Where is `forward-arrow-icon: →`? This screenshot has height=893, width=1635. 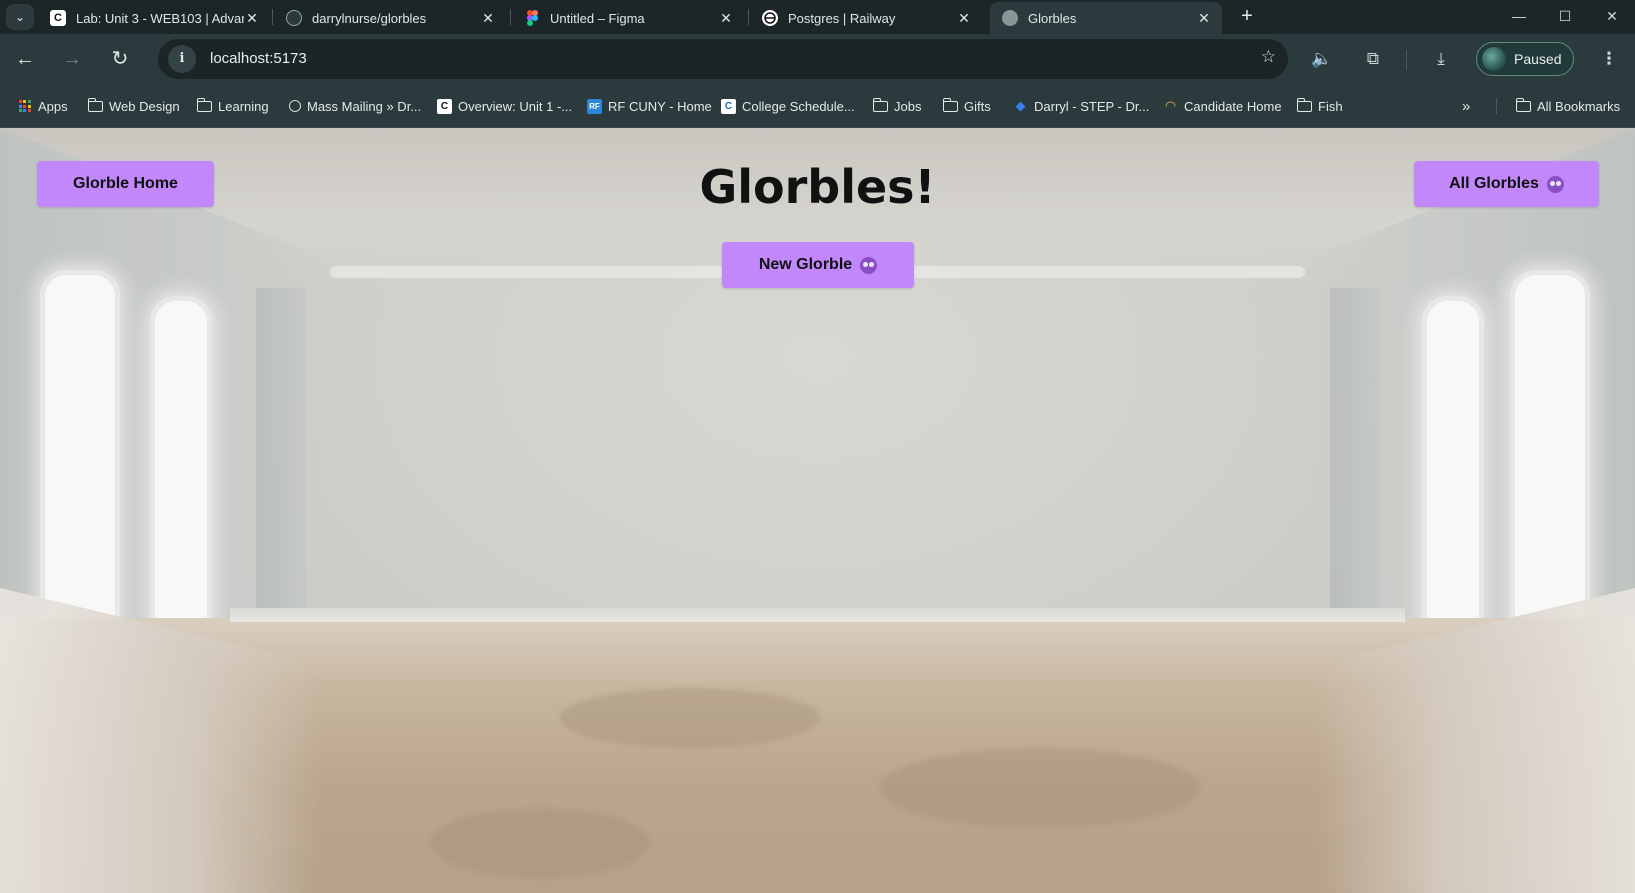
forward-arrow-icon: → is located at coordinates (72, 59).